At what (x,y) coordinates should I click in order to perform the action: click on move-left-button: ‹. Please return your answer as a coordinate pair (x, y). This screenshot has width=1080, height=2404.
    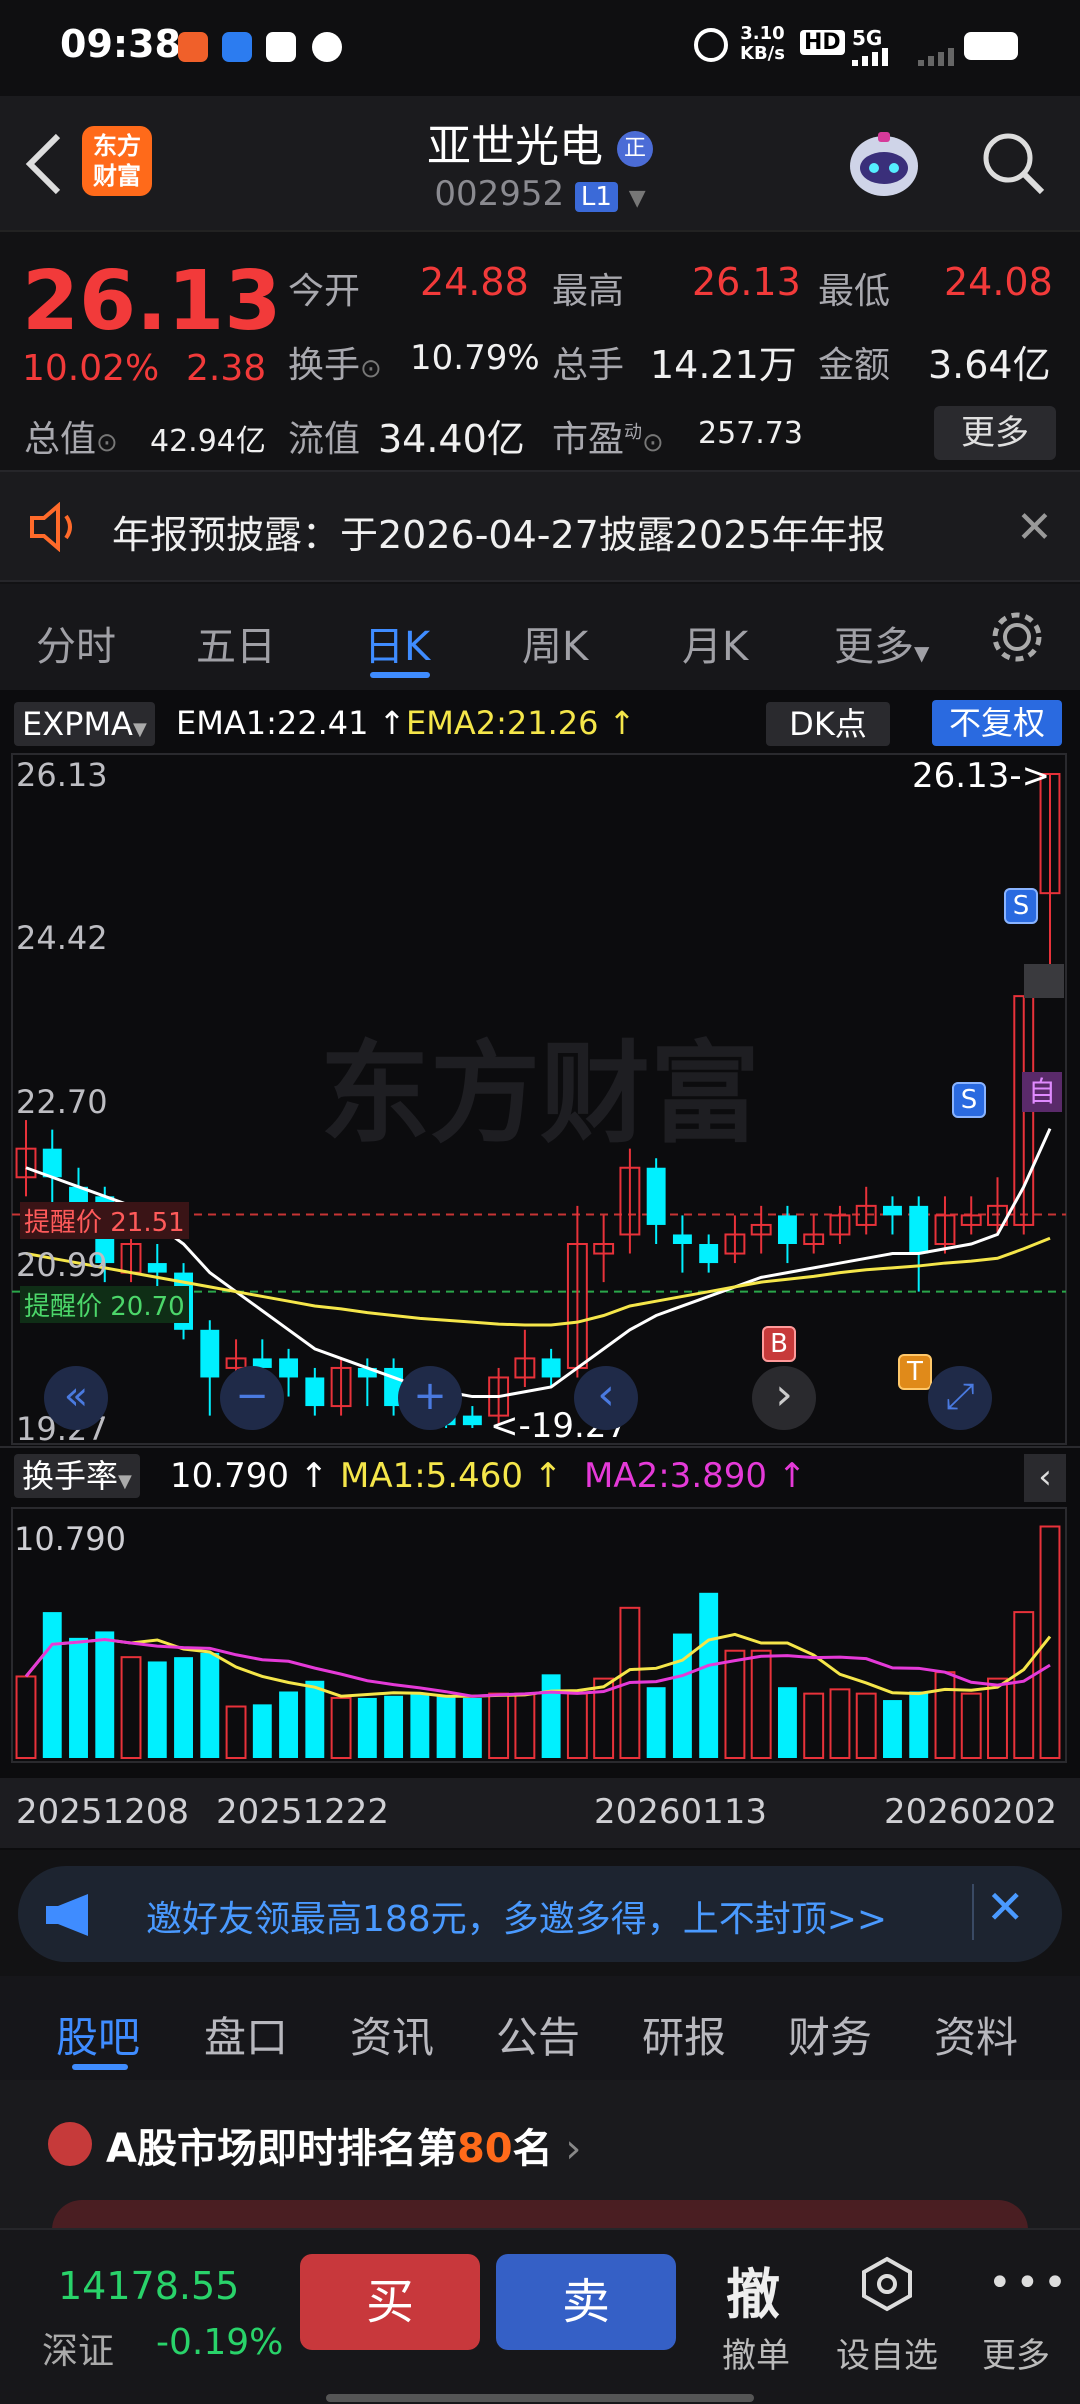
    Looking at the image, I should click on (606, 1398).